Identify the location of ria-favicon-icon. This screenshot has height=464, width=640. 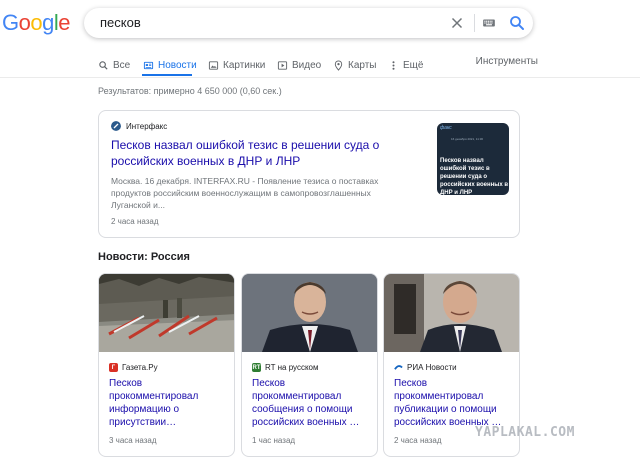
(398, 367).